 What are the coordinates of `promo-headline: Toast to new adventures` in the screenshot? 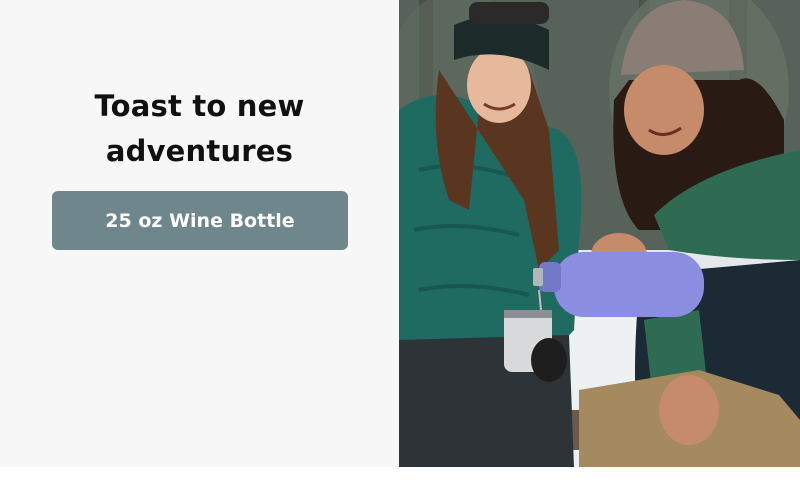 It's located at (199, 128).